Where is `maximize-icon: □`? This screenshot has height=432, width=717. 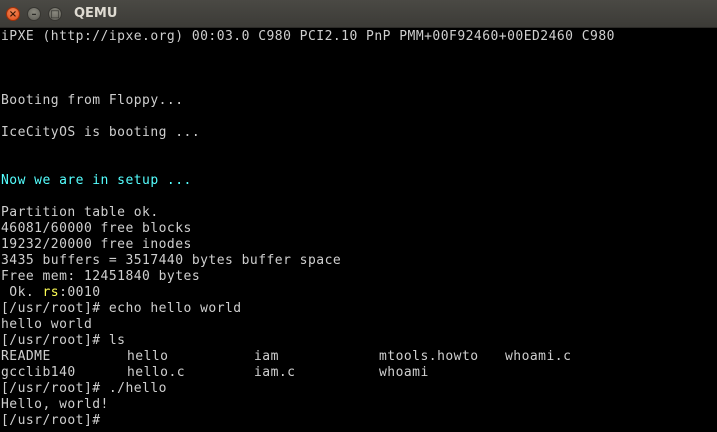 maximize-icon: □ is located at coordinates (55, 14).